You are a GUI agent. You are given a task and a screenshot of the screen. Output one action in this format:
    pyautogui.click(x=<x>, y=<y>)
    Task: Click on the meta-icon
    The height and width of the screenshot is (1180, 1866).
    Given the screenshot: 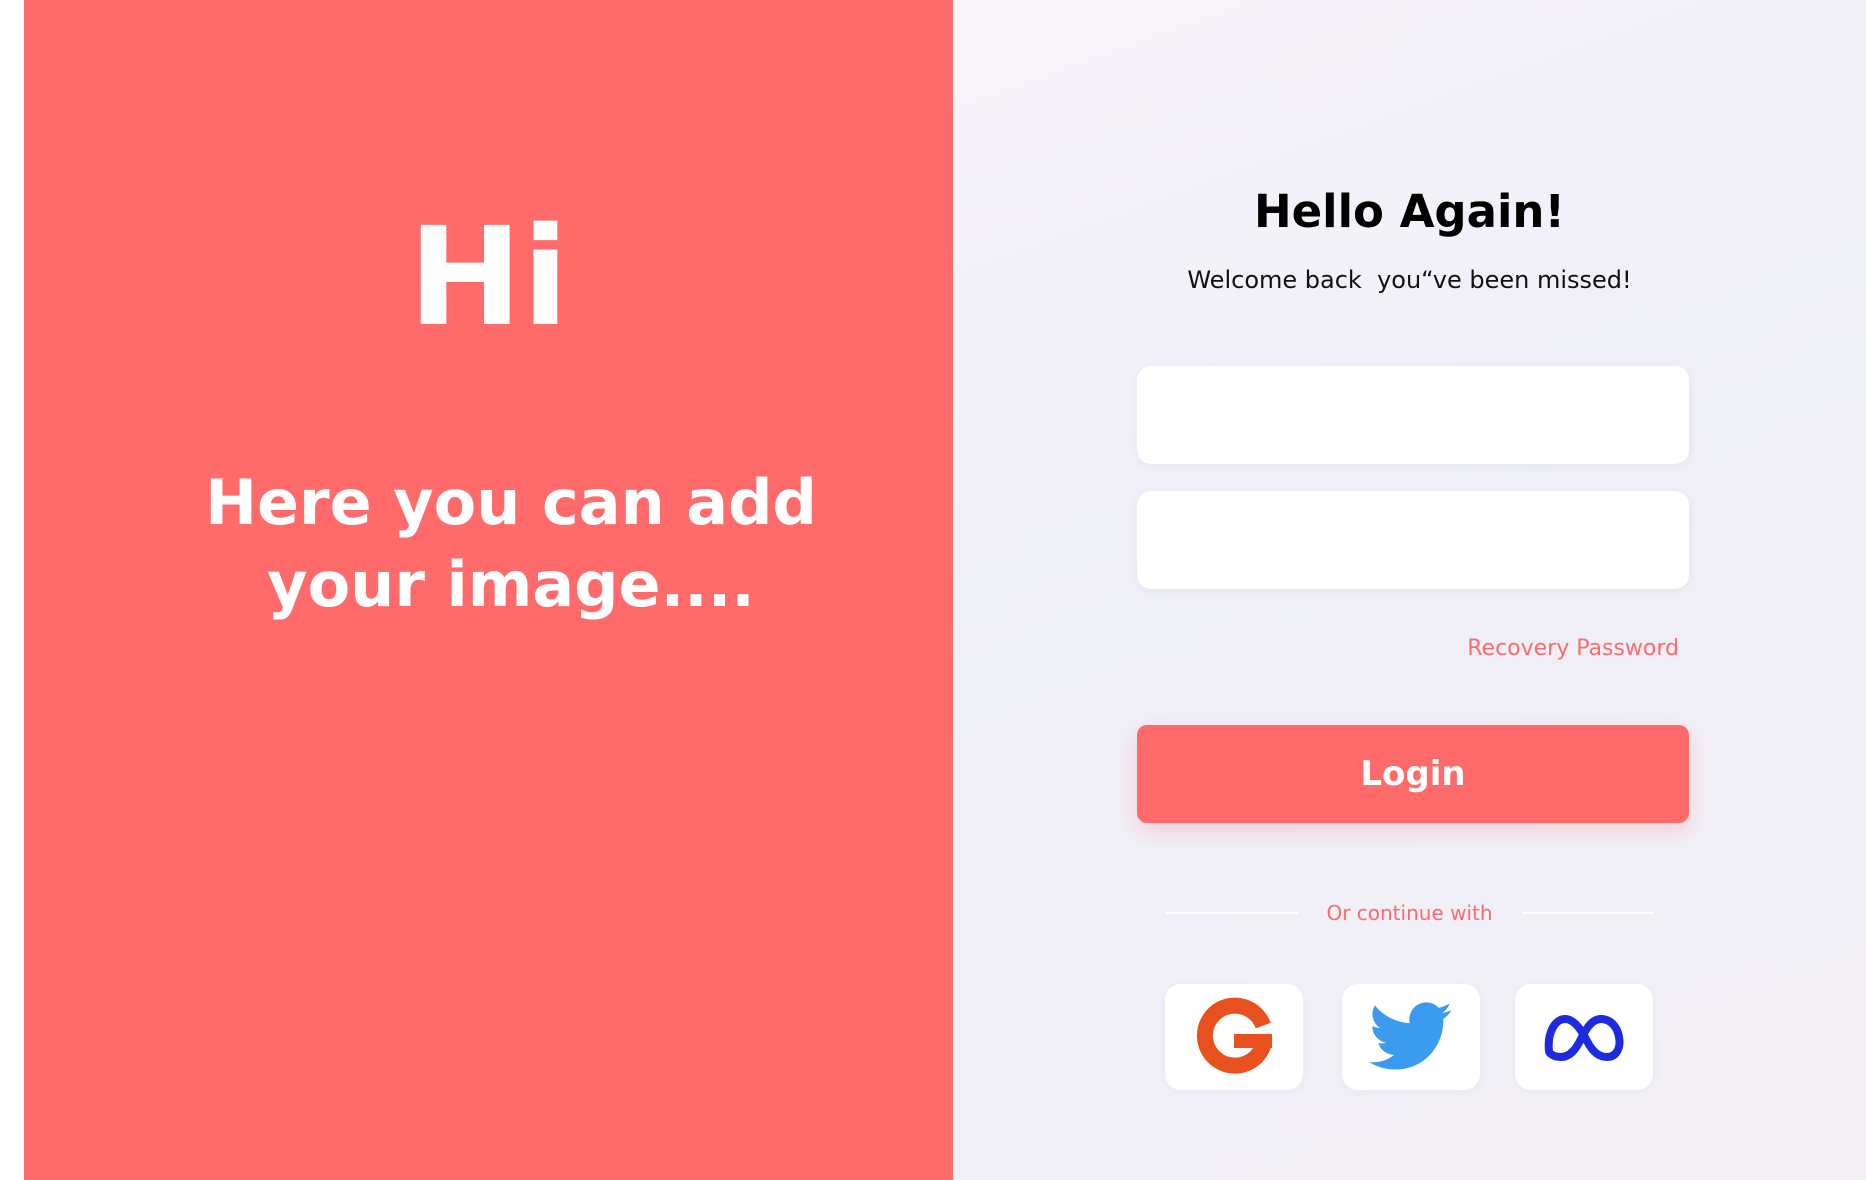 What is the action you would take?
    pyautogui.click(x=1584, y=1038)
    